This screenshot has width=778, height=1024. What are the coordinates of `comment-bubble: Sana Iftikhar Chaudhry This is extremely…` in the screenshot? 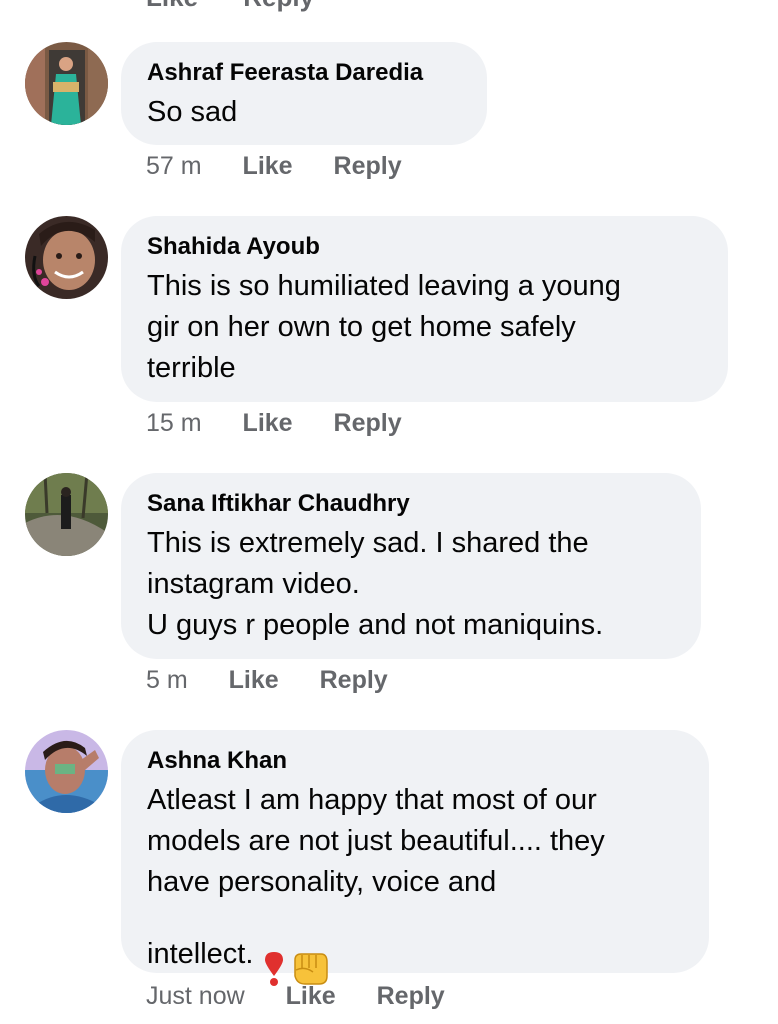 It's located at (411, 566).